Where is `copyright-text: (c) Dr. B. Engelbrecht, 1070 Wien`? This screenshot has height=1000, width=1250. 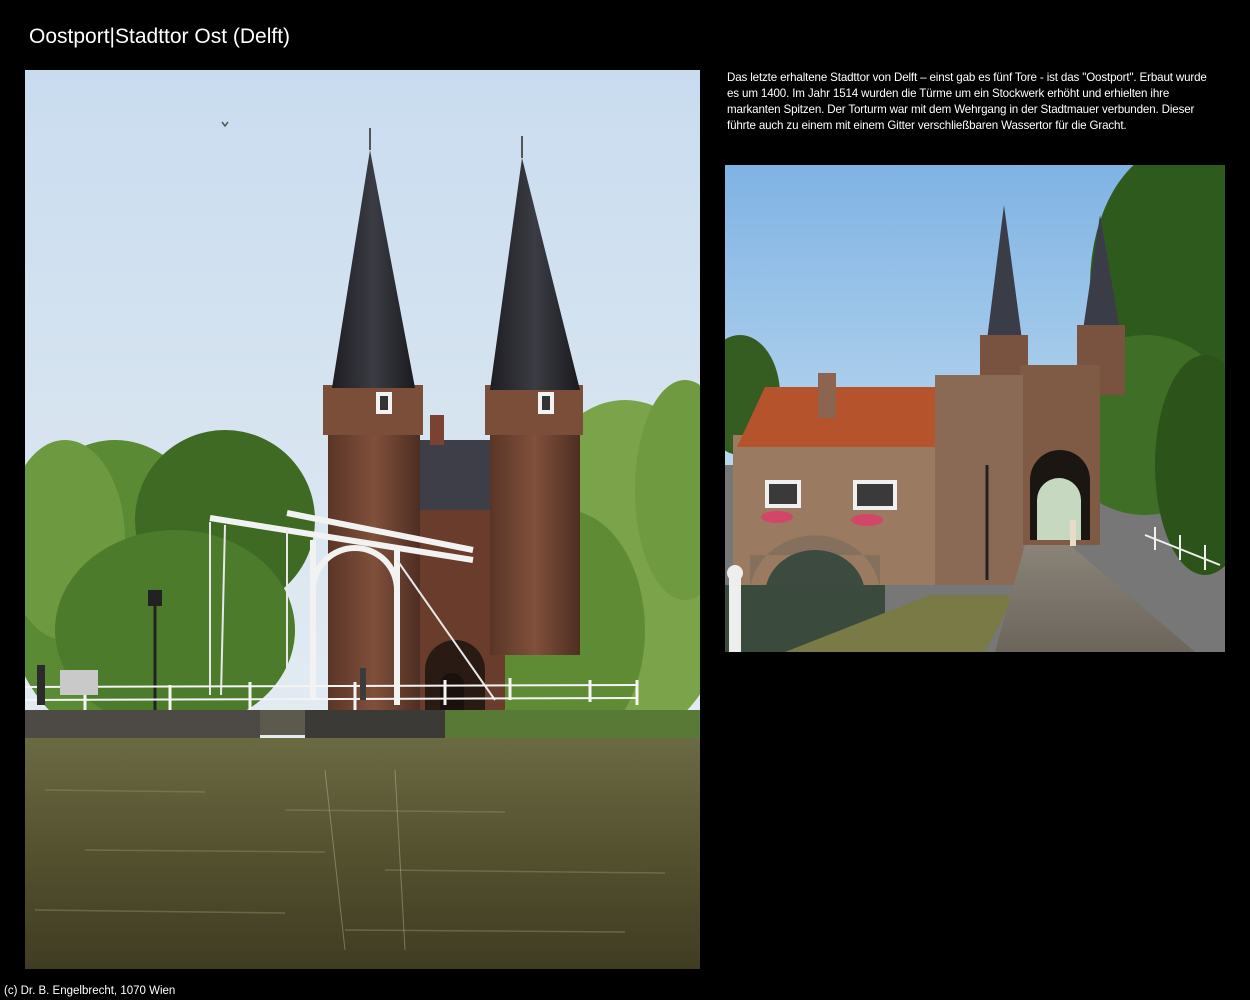 copyright-text: (c) Dr. B. Engelbrecht, 1070 Wien is located at coordinates (90, 991).